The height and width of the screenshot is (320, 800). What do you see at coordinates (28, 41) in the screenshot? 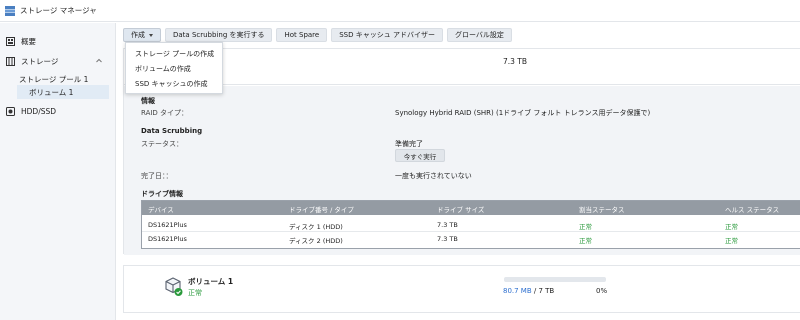
I see `sidebar-item-label: 概要` at bounding box center [28, 41].